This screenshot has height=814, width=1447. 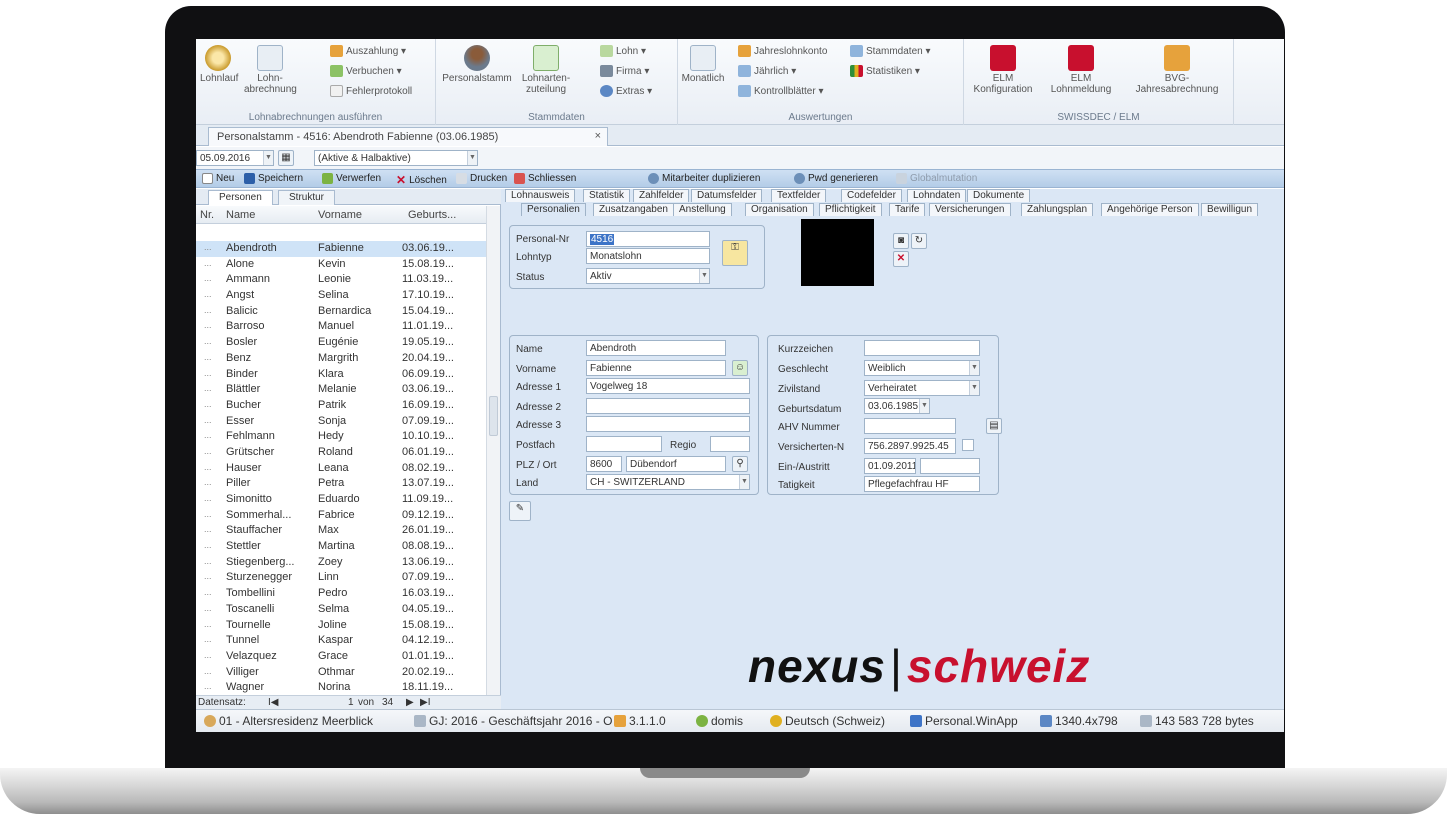 I want to click on verwerfen-button: Verwerfen, so click(x=351, y=178).